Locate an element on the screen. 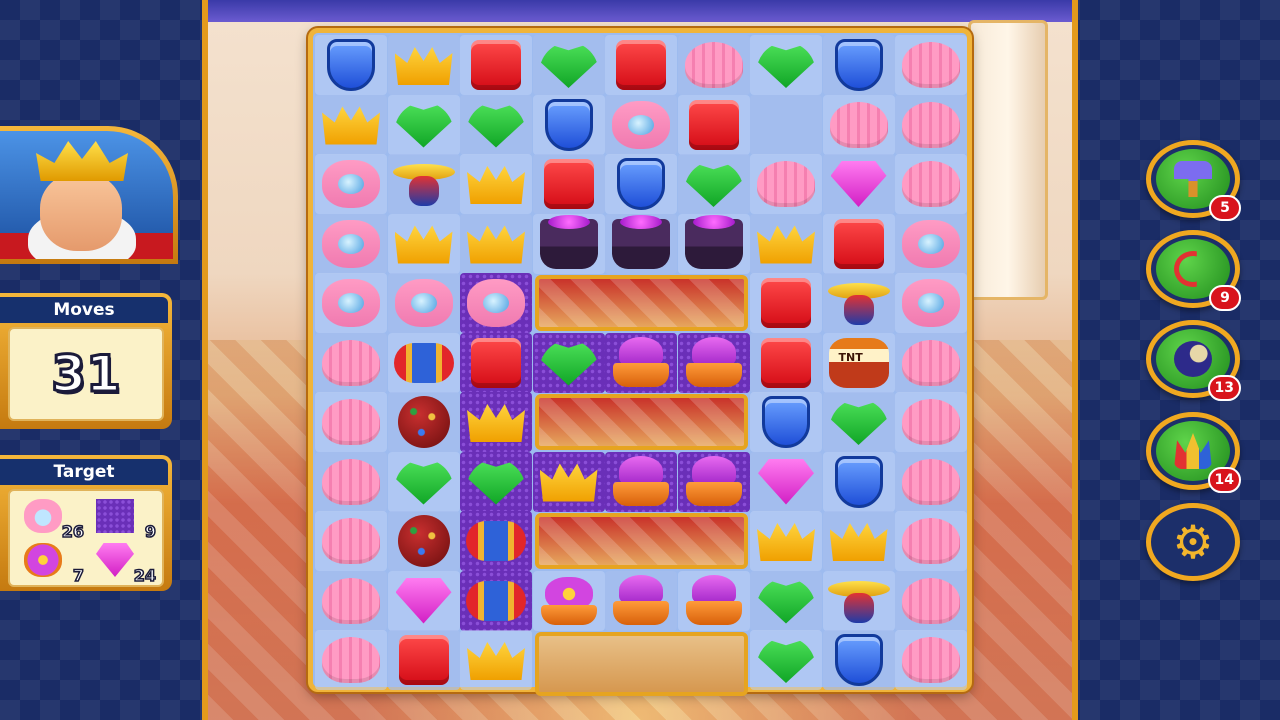 The height and width of the screenshot is (720, 1280). red-piece-icon is located at coordinates (496, 362).